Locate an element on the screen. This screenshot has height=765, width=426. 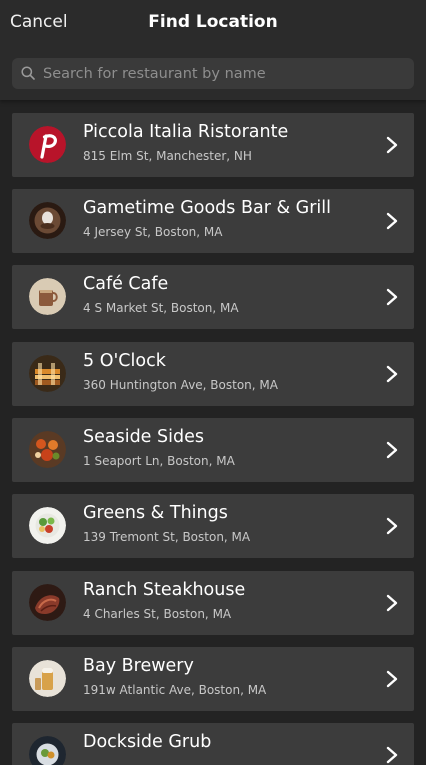
drinks-photo-icon is located at coordinates (47, 373).